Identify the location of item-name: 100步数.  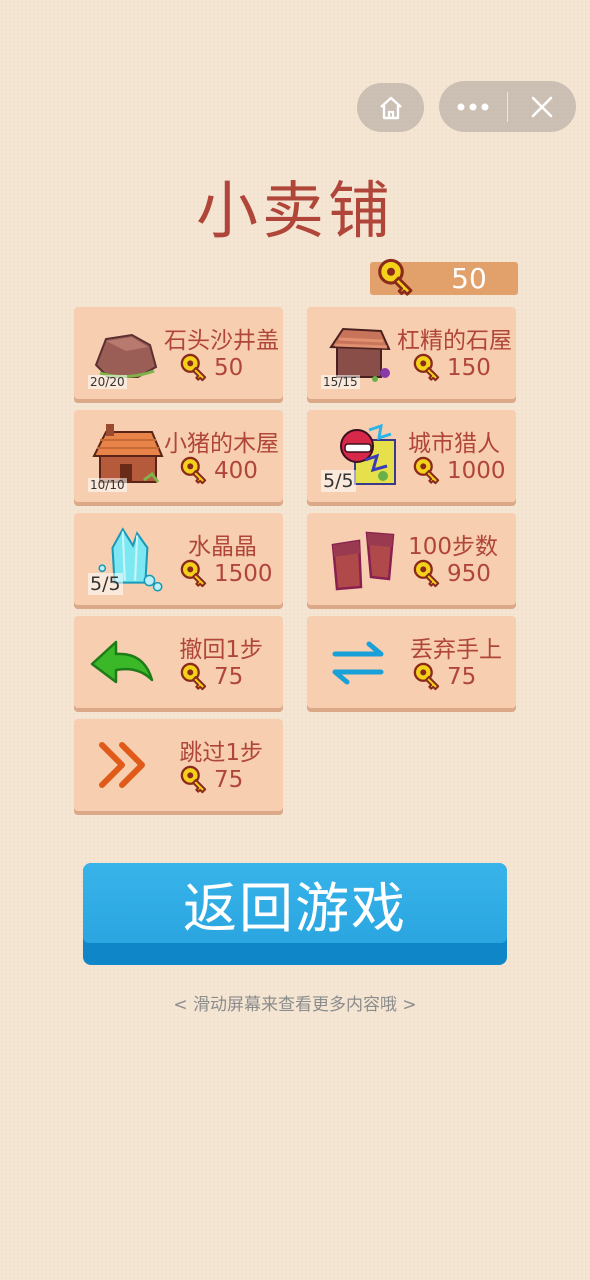
(453, 547).